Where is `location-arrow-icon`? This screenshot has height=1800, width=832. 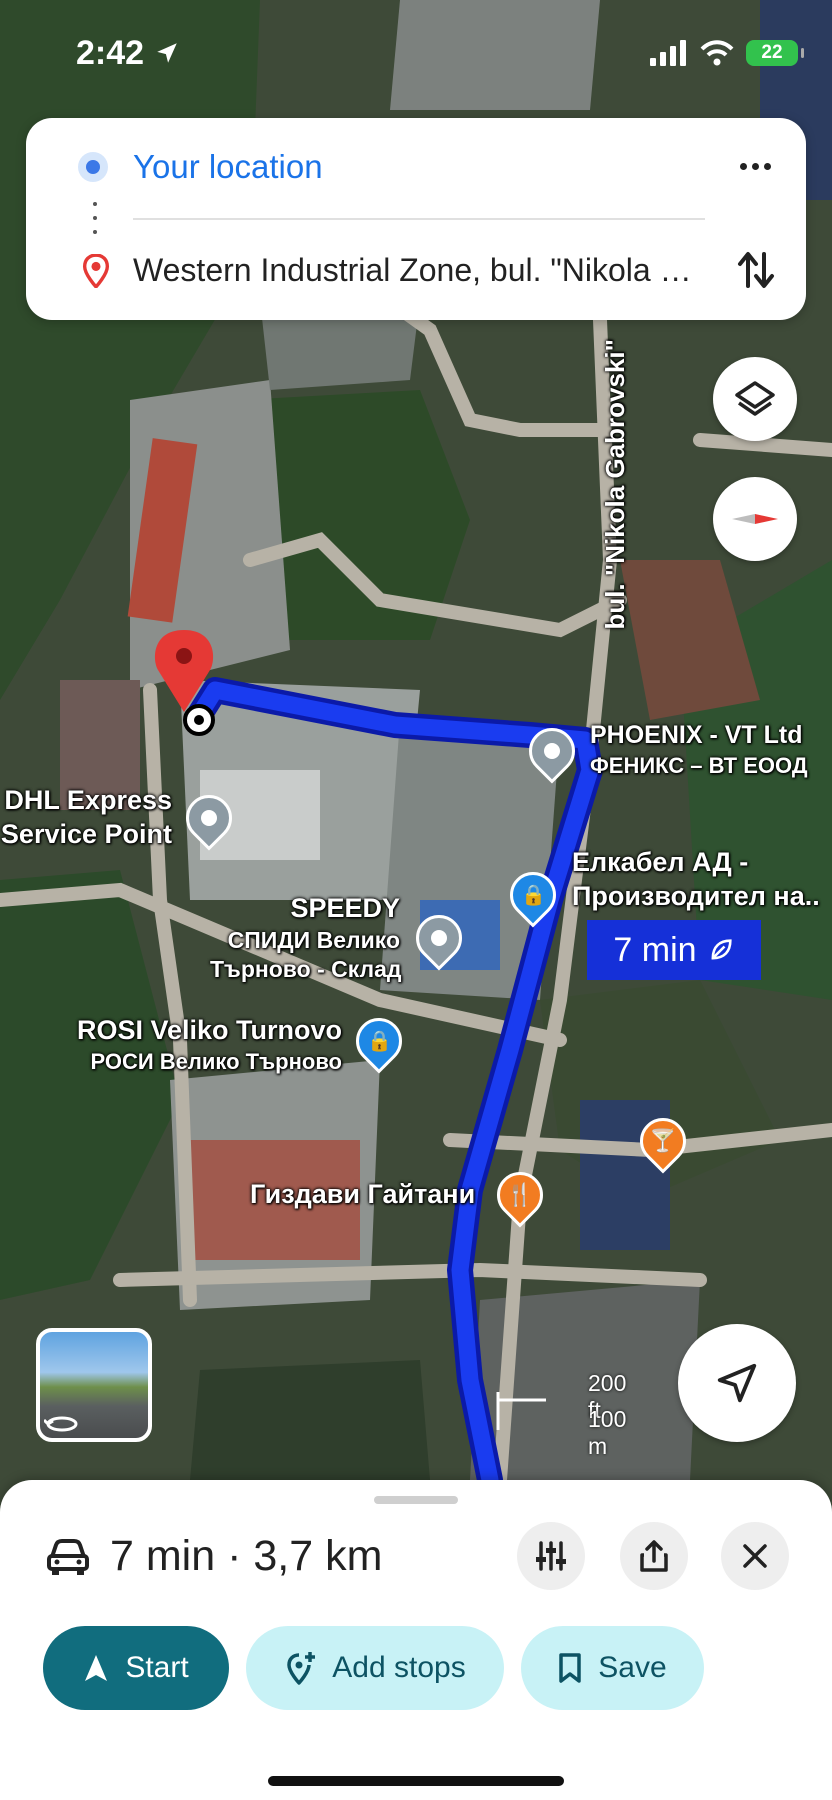 location-arrow-icon is located at coordinates (166, 53).